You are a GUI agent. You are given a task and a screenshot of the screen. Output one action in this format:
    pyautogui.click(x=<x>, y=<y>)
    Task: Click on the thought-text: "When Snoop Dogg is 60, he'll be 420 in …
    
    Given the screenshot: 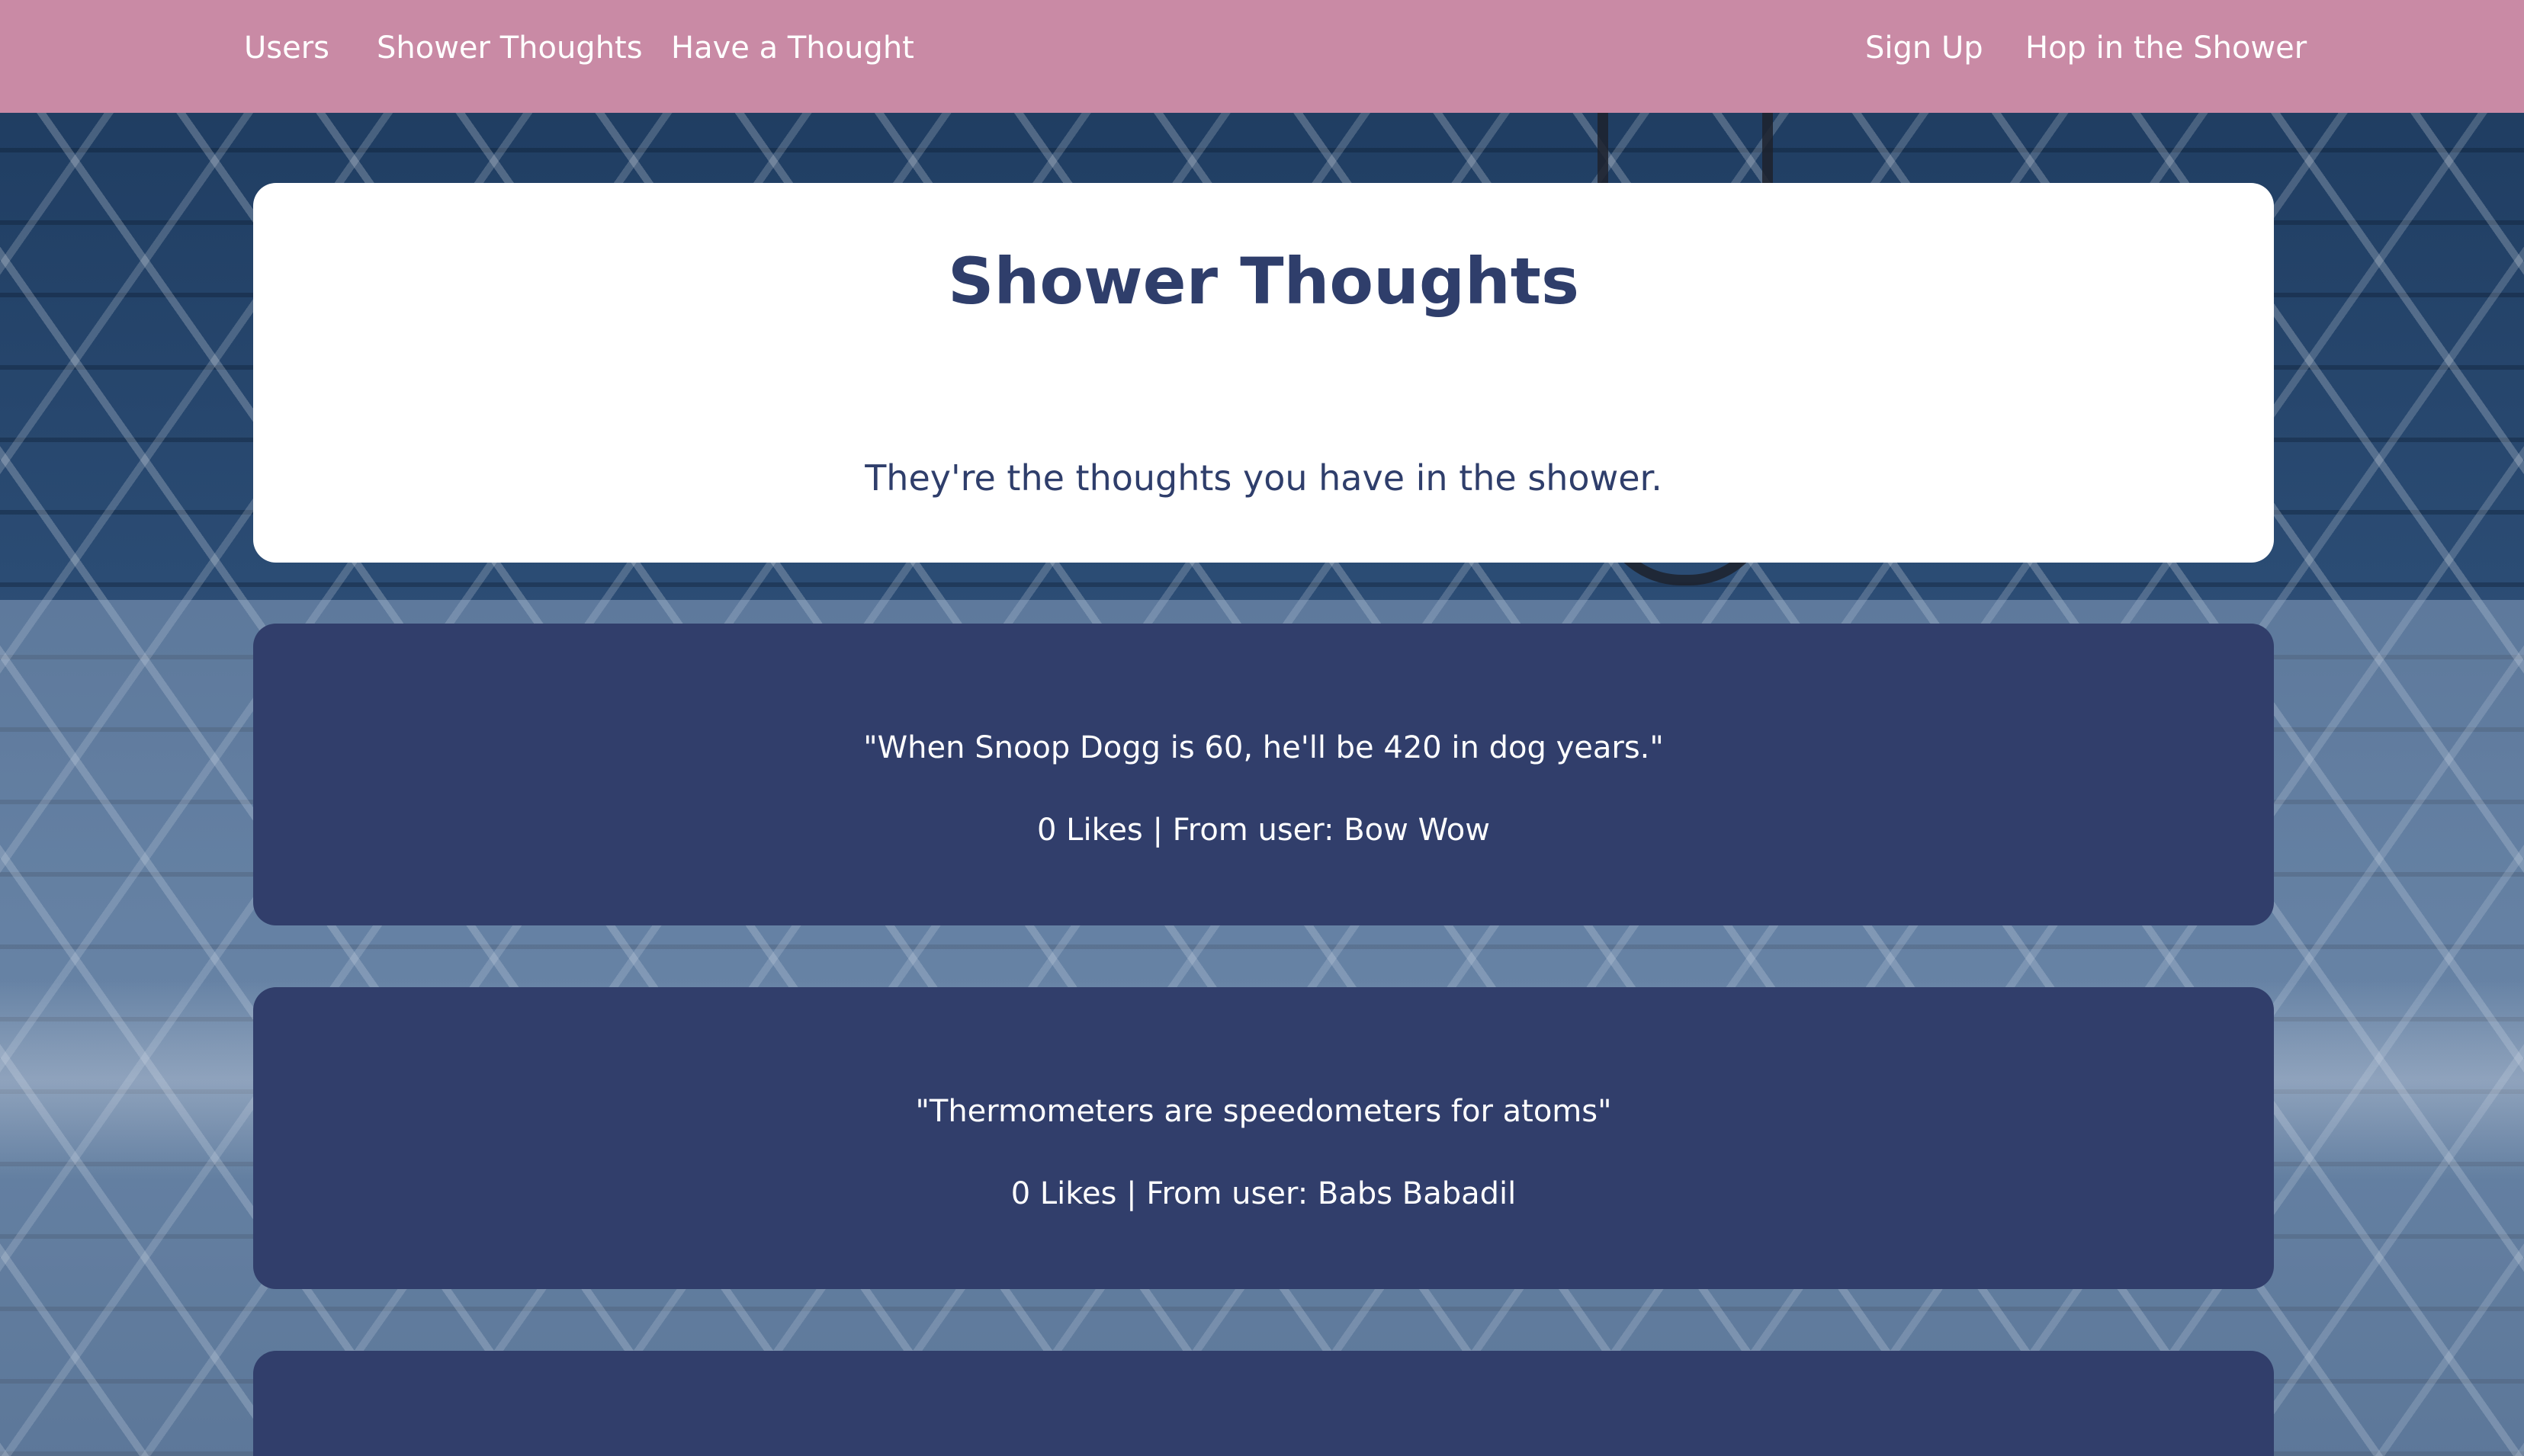 What is the action you would take?
    pyautogui.click(x=1263, y=747)
    